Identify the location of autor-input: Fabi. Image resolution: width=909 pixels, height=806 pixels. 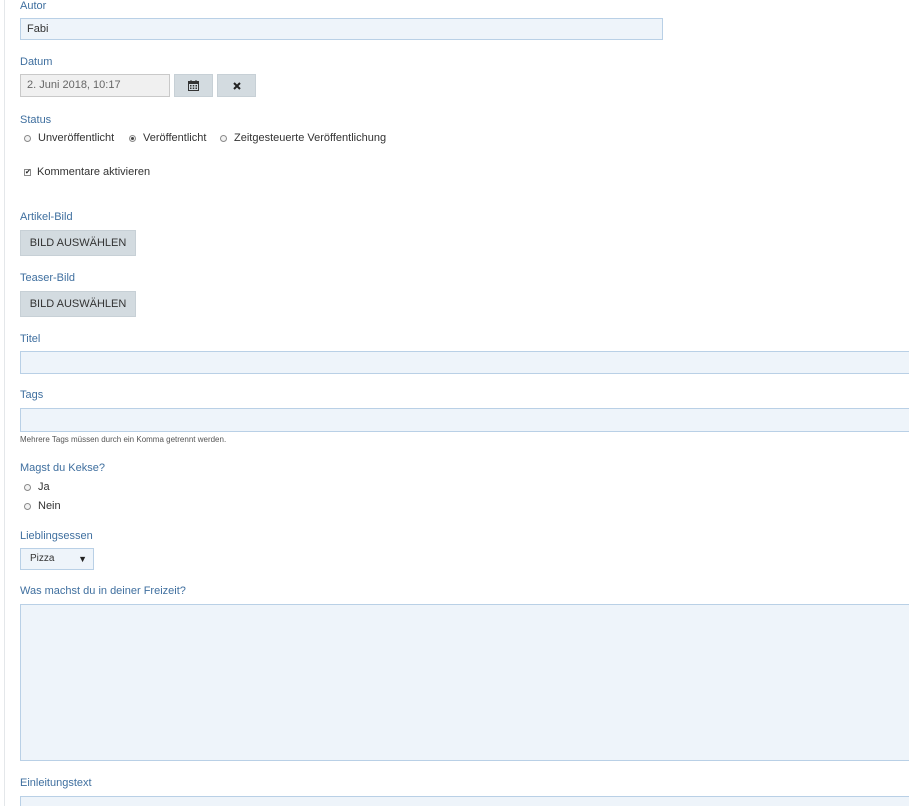
(341, 29).